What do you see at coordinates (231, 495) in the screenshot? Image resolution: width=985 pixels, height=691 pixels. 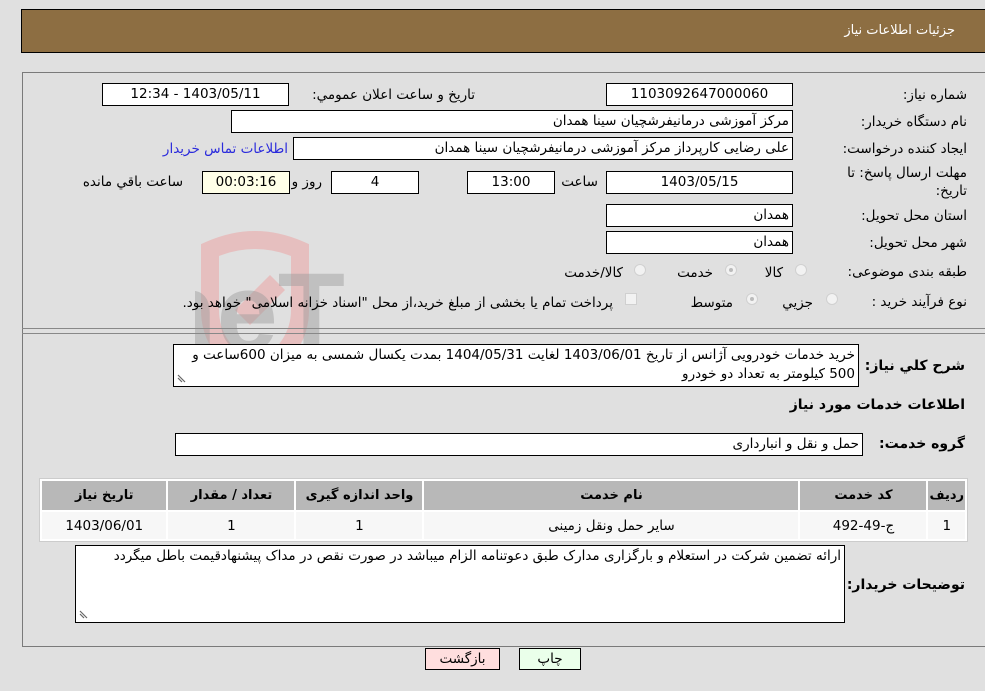 I see `col-header-quantity: تعداد / مقدار` at bounding box center [231, 495].